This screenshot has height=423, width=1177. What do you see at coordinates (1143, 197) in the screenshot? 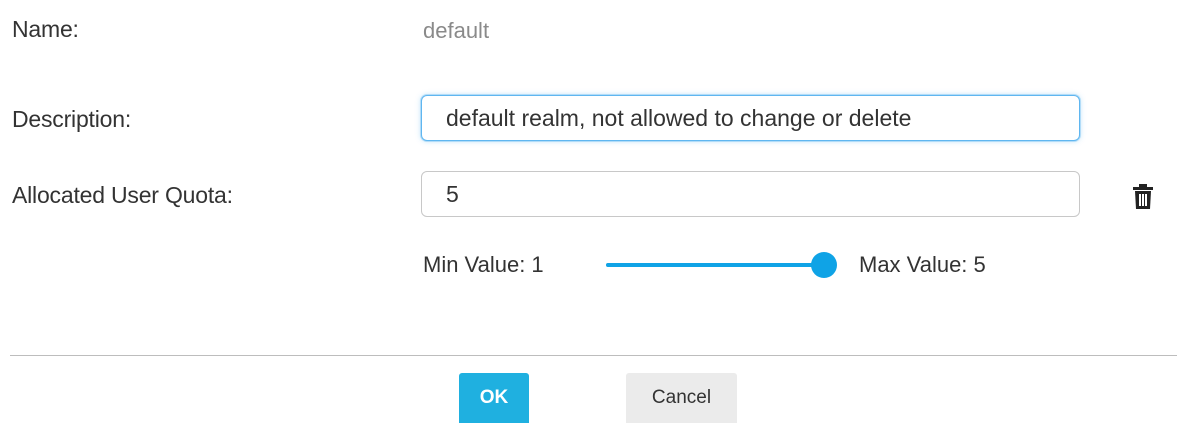
I see `trash-icon` at bounding box center [1143, 197].